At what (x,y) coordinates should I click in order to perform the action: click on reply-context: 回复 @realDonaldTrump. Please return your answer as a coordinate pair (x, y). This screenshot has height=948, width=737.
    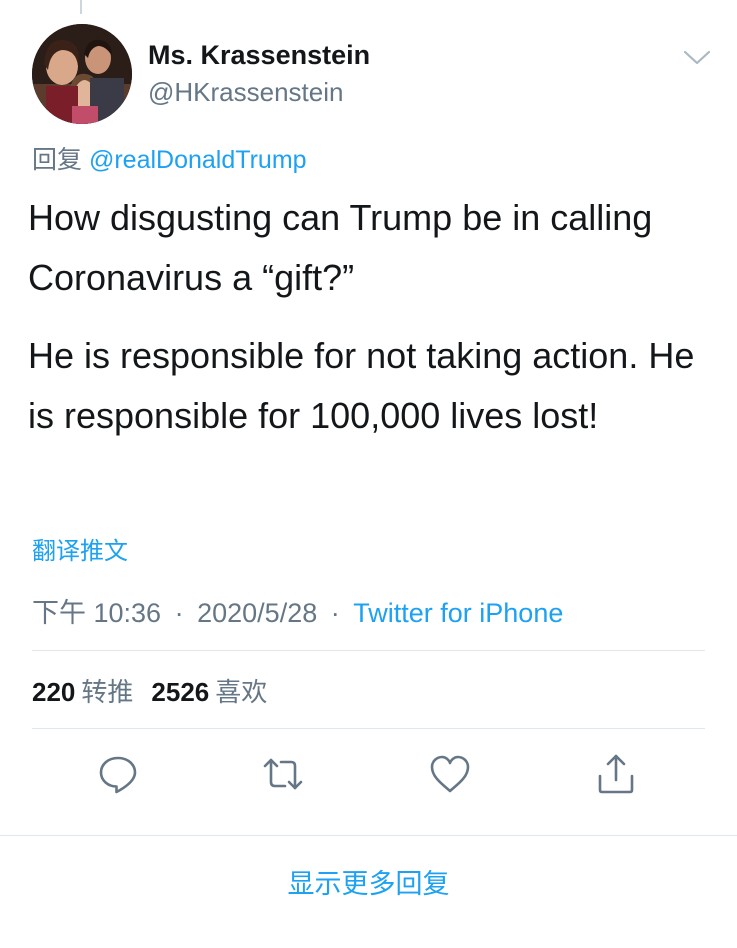
    Looking at the image, I should click on (169, 158).